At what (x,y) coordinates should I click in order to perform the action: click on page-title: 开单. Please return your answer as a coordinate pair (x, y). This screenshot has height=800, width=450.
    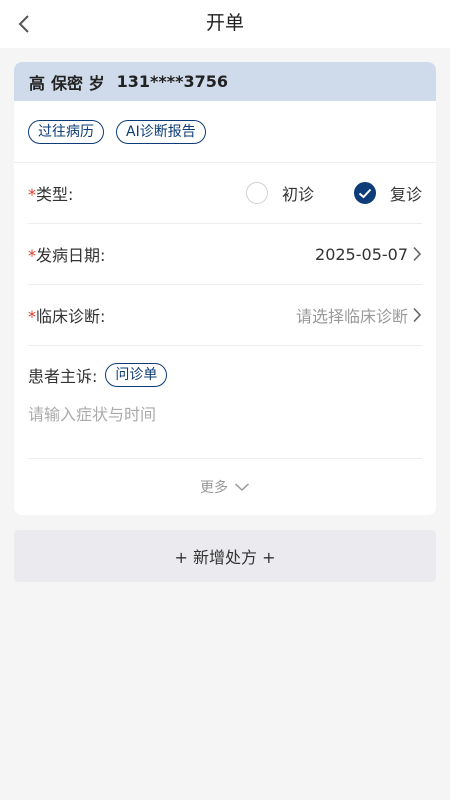
    Looking at the image, I should click on (224, 23).